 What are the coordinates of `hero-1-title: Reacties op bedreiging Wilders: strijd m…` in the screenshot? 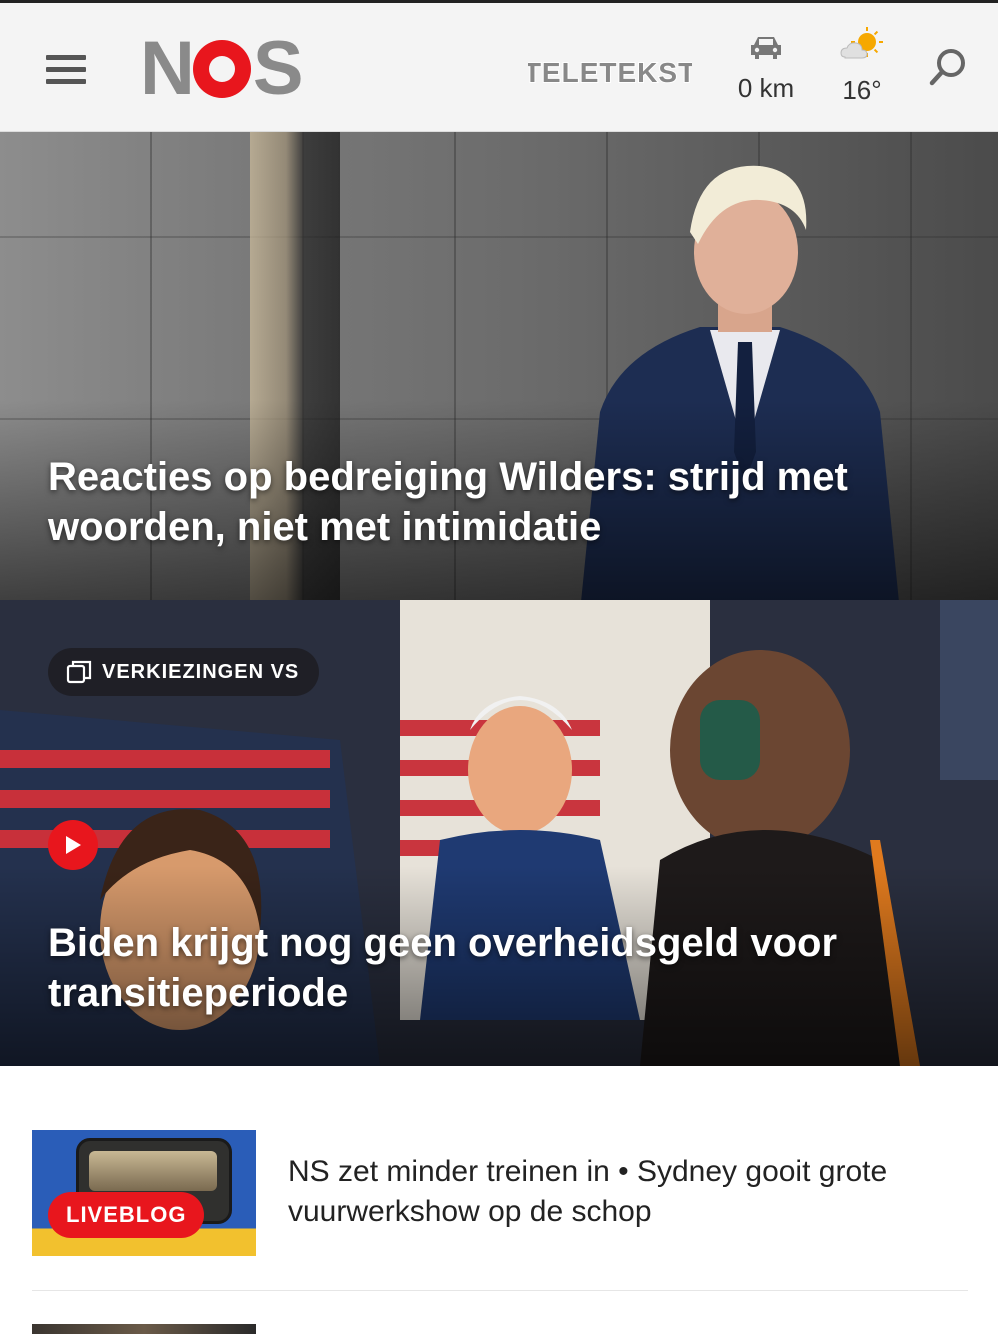 It's located at (483, 502).